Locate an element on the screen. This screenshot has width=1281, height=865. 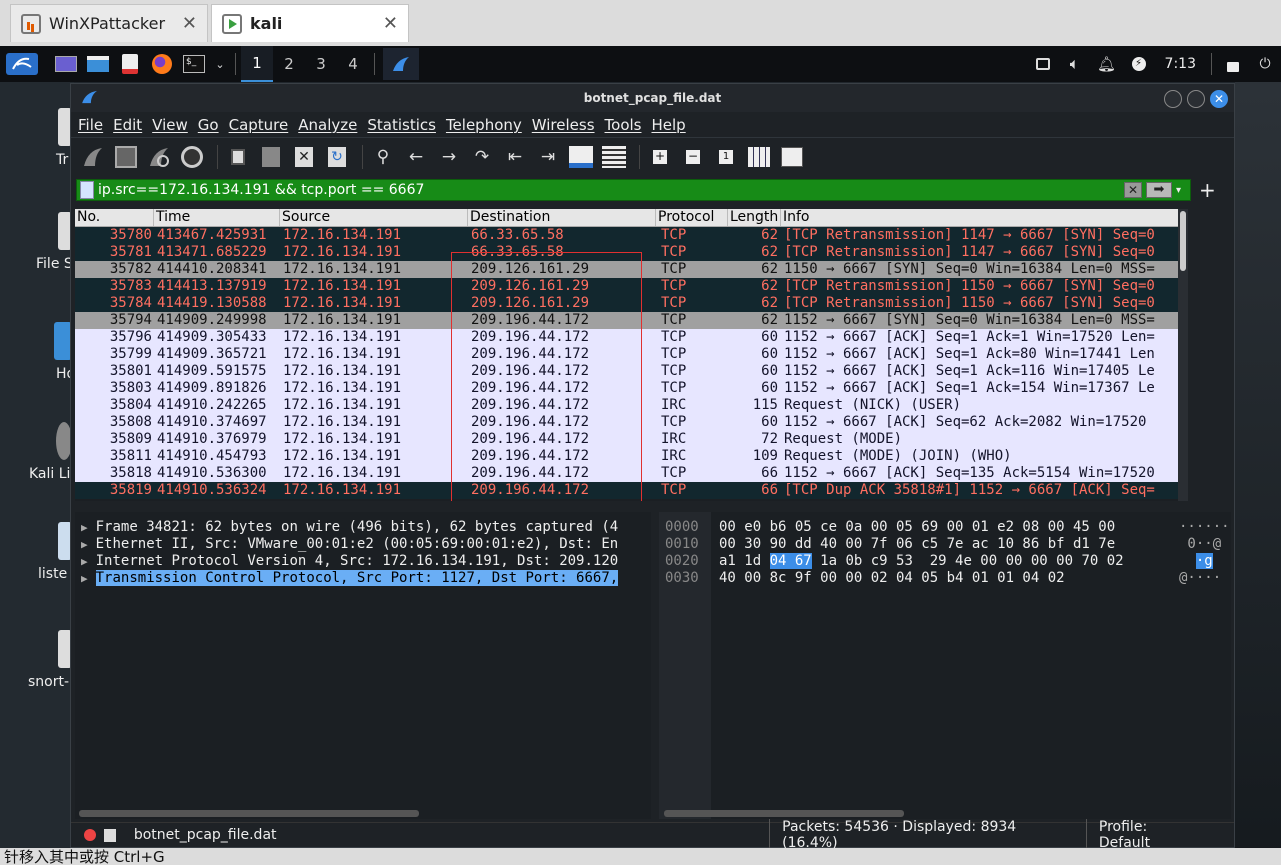
autoscroll-icon is located at coordinates (581, 157).